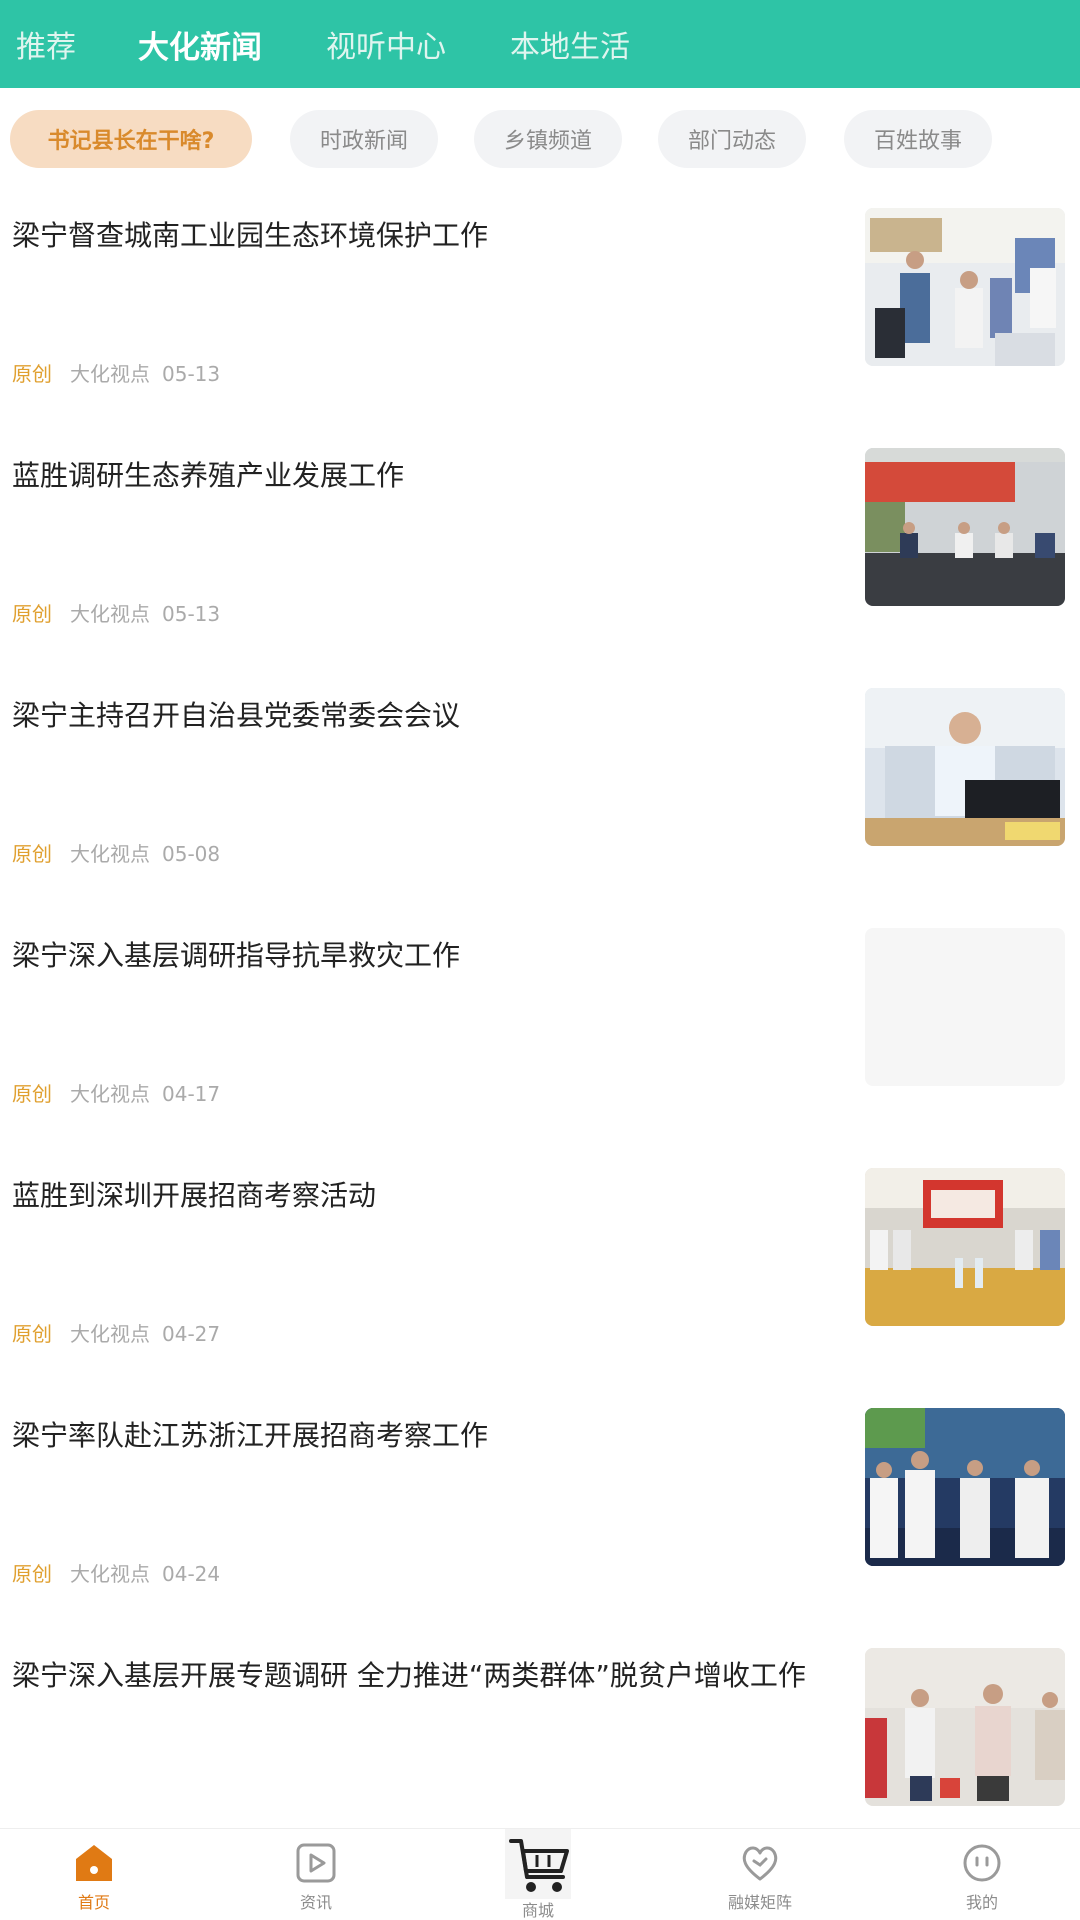  I want to click on chip-department-news: 部门动态, so click(732, 139).